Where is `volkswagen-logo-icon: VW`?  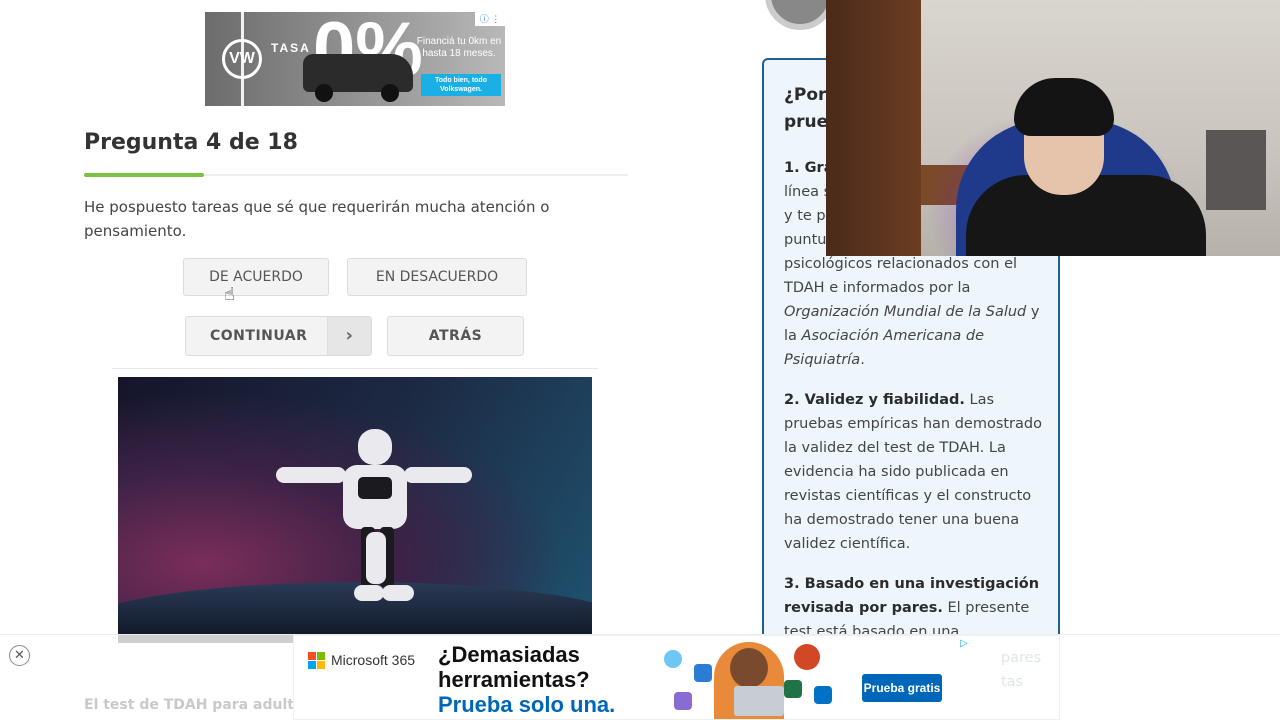
volkswagen-logo-icon: VW is located at coordinates (242, 59).